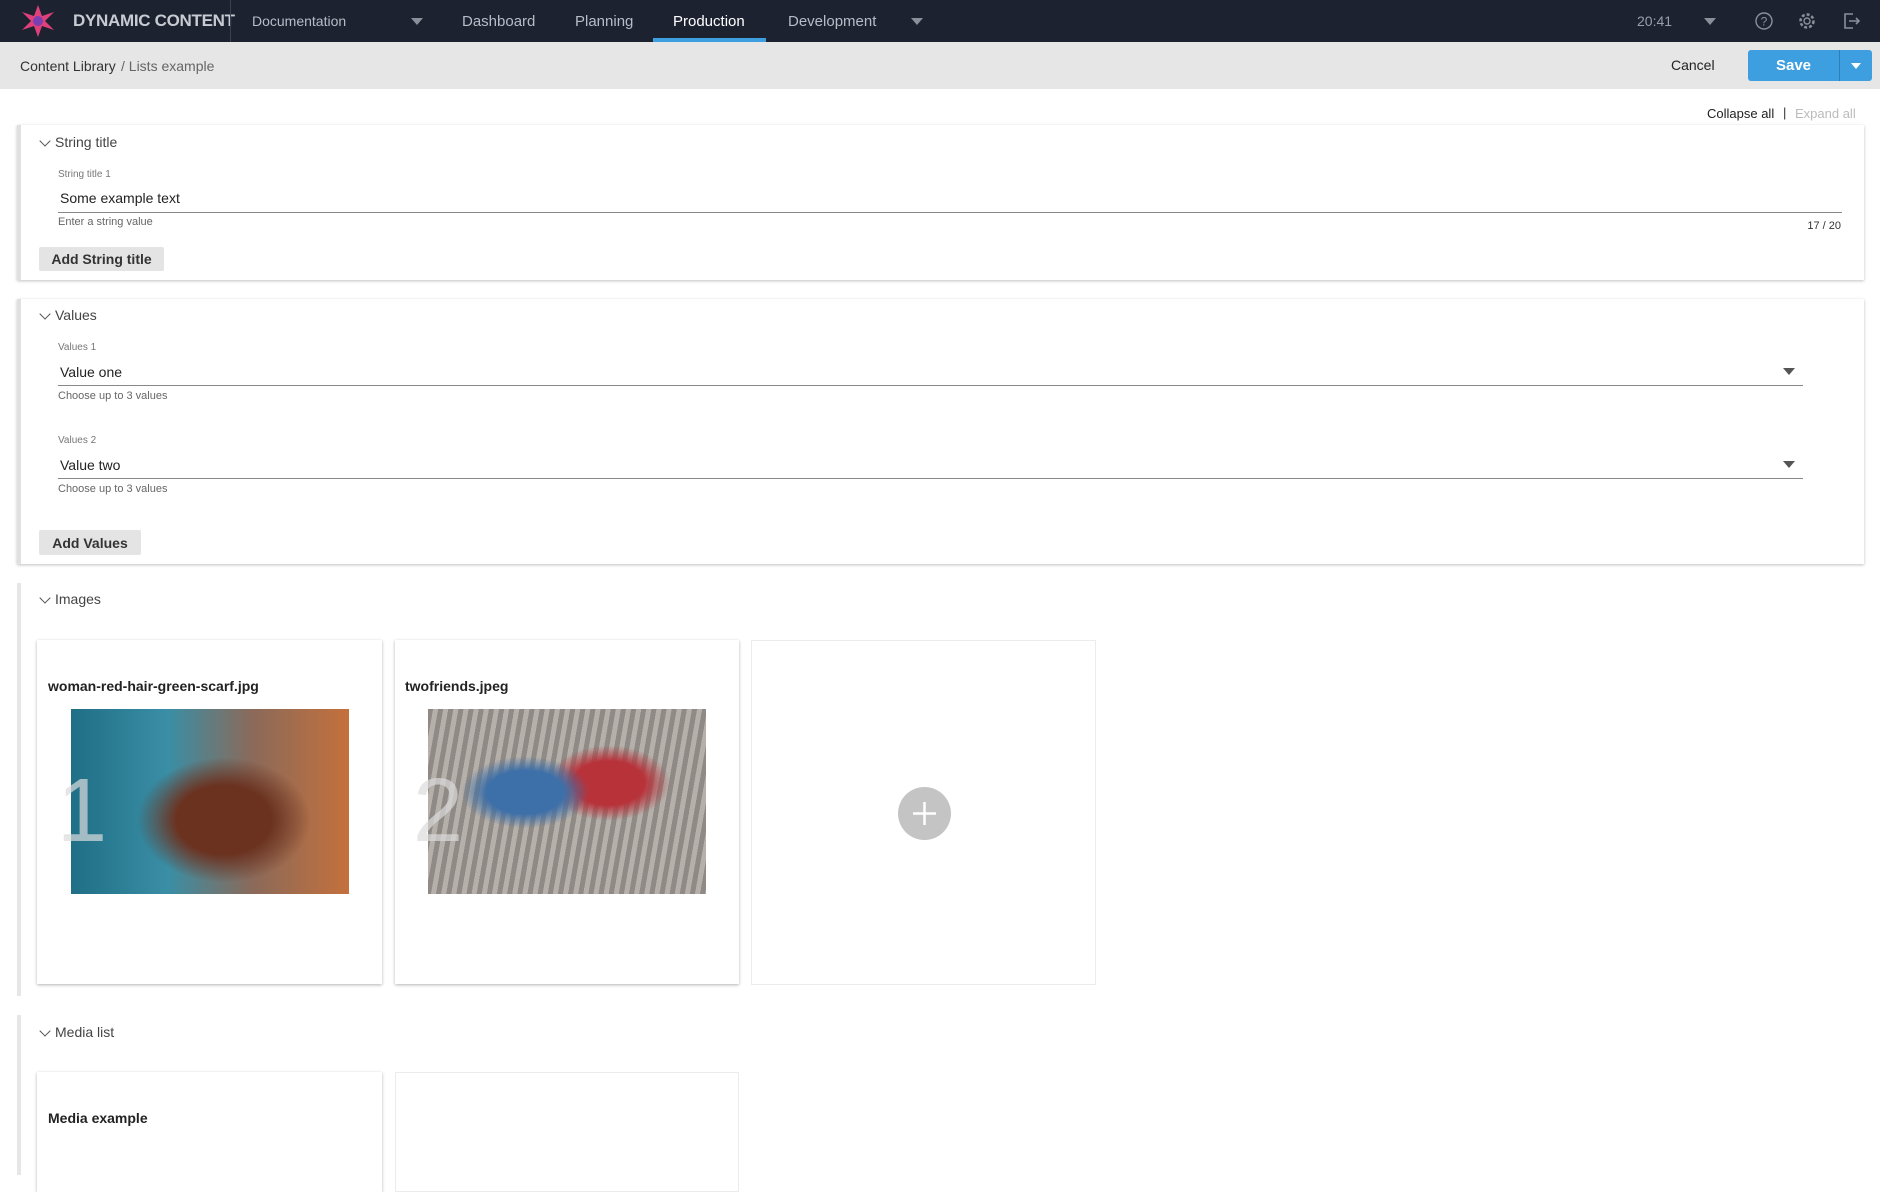 This screenshot has width=1880, height=1192. What do you see at coordinates (832, 21) in the screenshot?
I see `tab-development: Development` at bounding box center [832, 21].